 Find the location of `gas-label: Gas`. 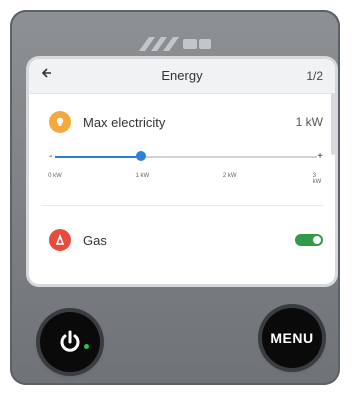

gas-label: Gas is located at coordinates (95, 240).